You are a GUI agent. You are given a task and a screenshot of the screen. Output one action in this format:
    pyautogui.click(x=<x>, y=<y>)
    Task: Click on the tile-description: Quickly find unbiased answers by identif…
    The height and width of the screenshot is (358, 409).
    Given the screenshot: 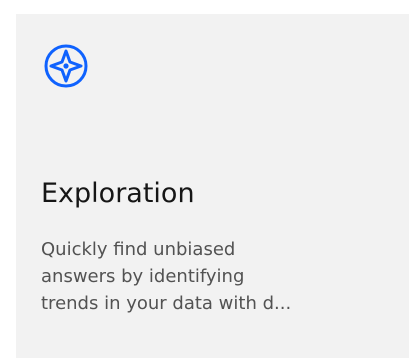 What is the action you would take?
    pyautogui.click(x=166, y=276)
    